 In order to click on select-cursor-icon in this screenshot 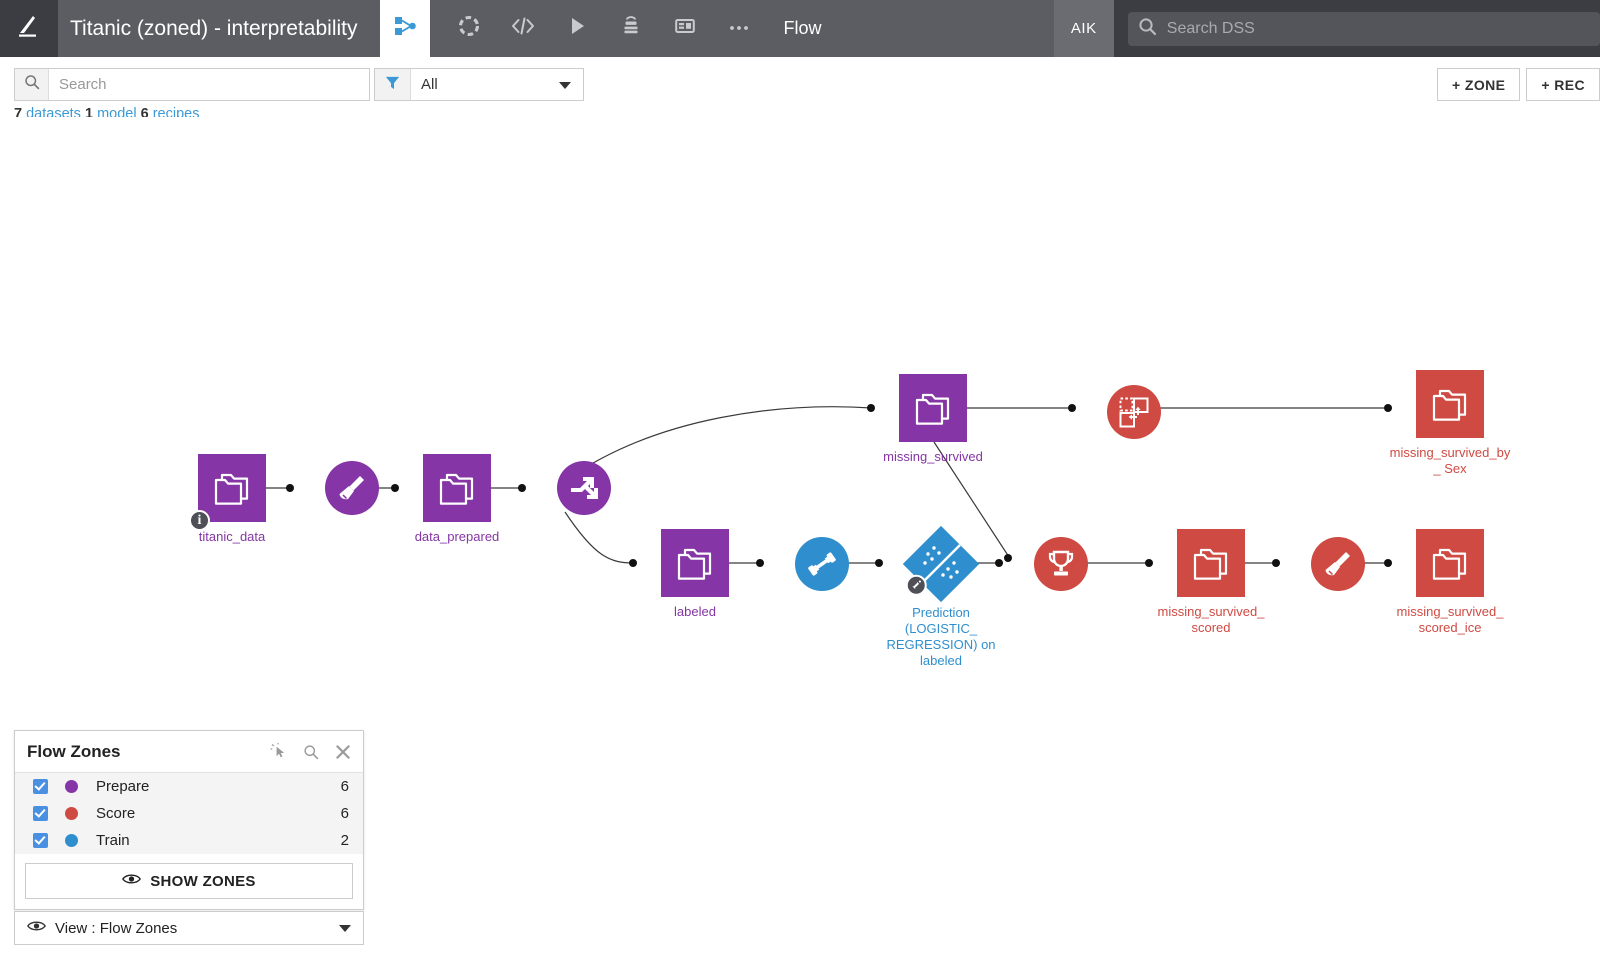, I will do `click(278, 751)`.